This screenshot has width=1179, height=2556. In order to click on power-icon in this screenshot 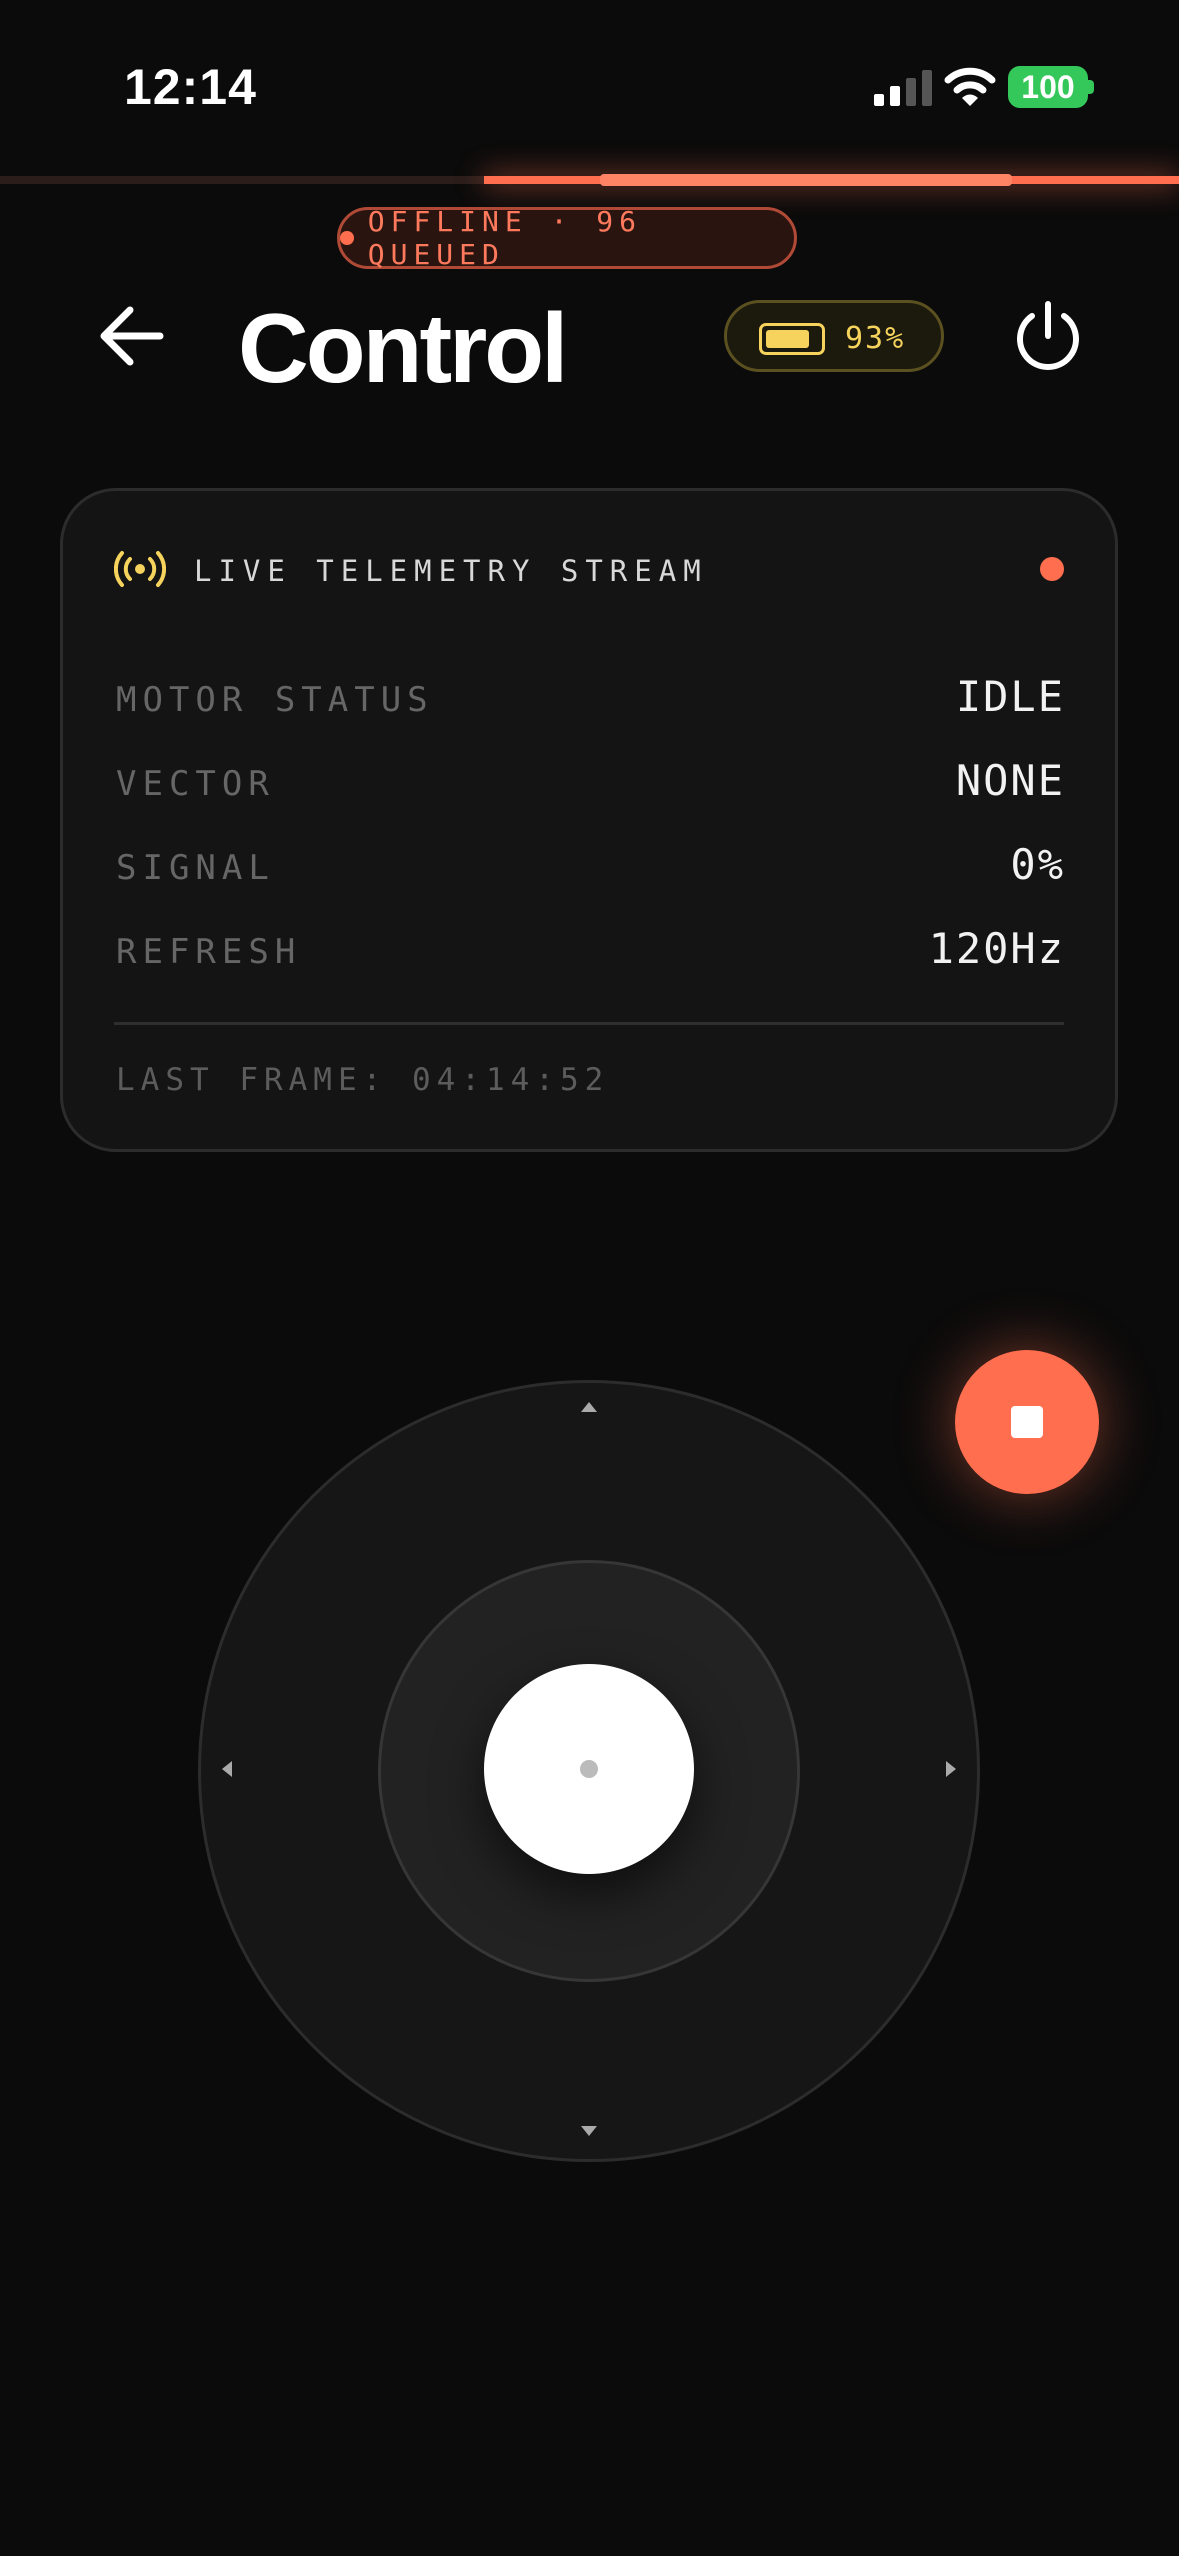, I will do `click(1048, 336)`.